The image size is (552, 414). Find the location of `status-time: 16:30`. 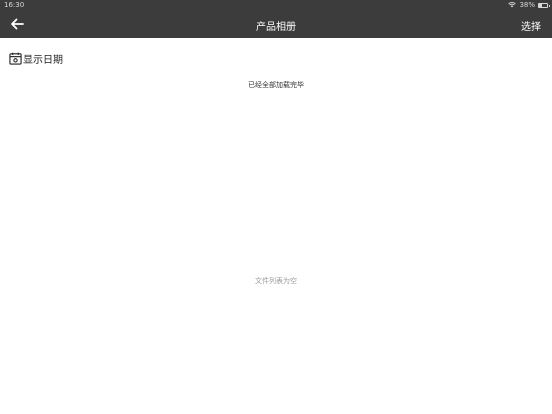

status-time: 16:30 is located at coordinates (14, 5).